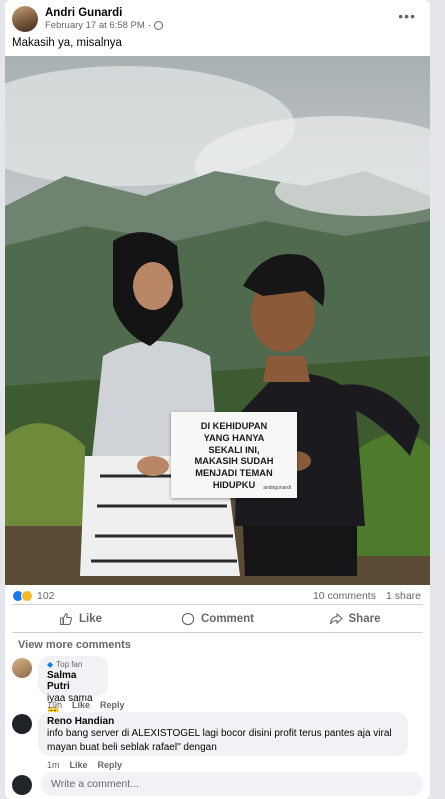  Describe the element at coordinates (66, 619) in the screenshot. I see `thumbs-up-icon` at that location.